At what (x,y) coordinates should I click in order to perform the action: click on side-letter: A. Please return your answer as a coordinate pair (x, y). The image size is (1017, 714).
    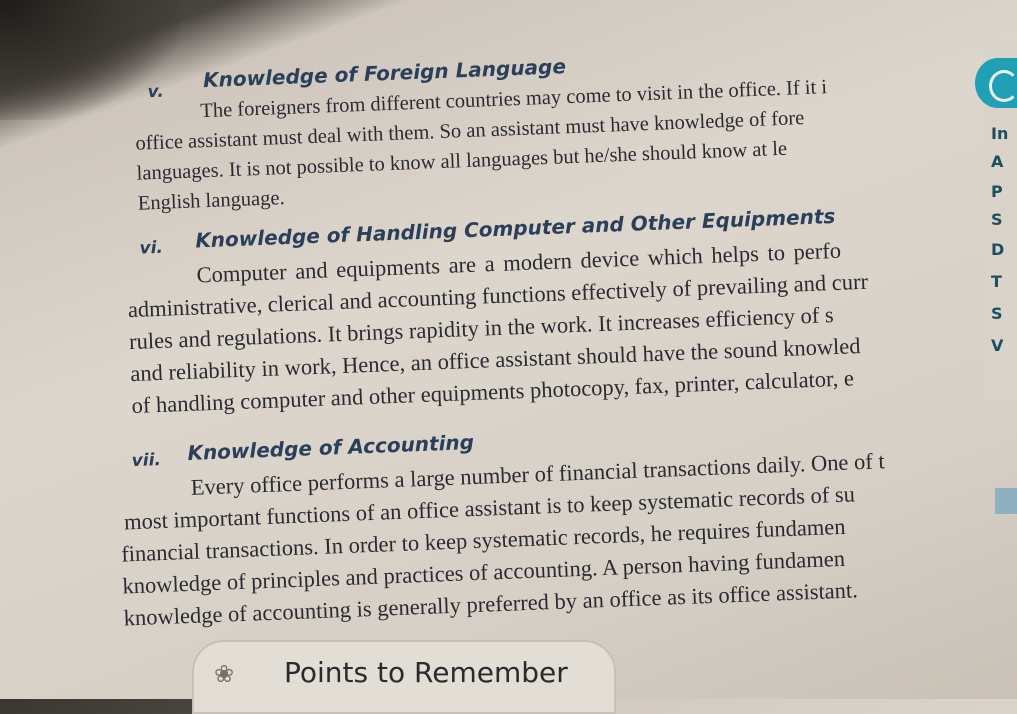
    Looking at the image, I should click on (997, 161).